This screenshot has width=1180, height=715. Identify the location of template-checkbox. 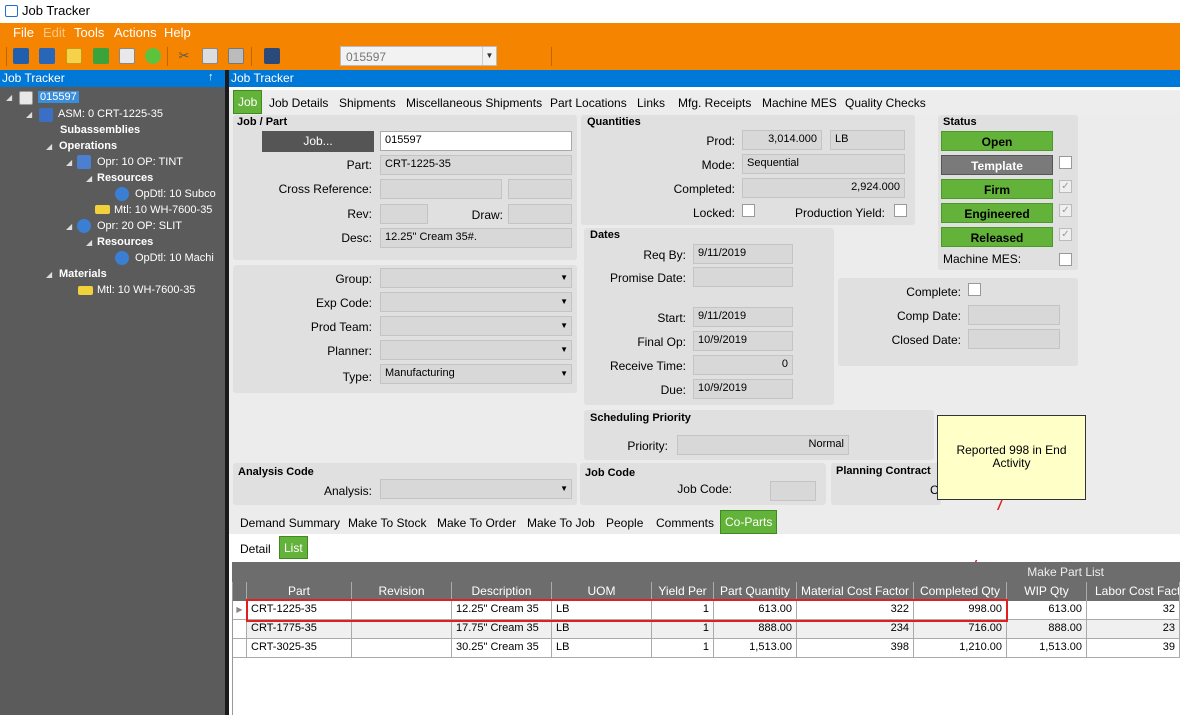
(1065, 162).